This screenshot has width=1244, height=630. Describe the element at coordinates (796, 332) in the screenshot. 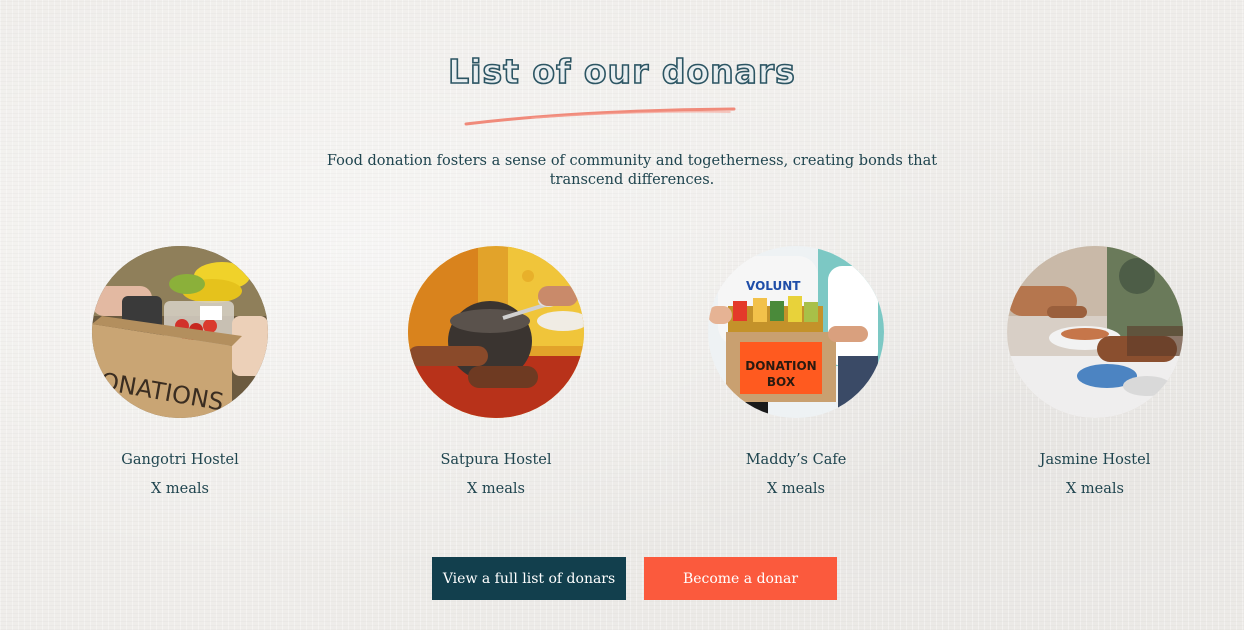

I see `donor-photo-volunteer-box: VOLUNT DONATION BOX` at that location.